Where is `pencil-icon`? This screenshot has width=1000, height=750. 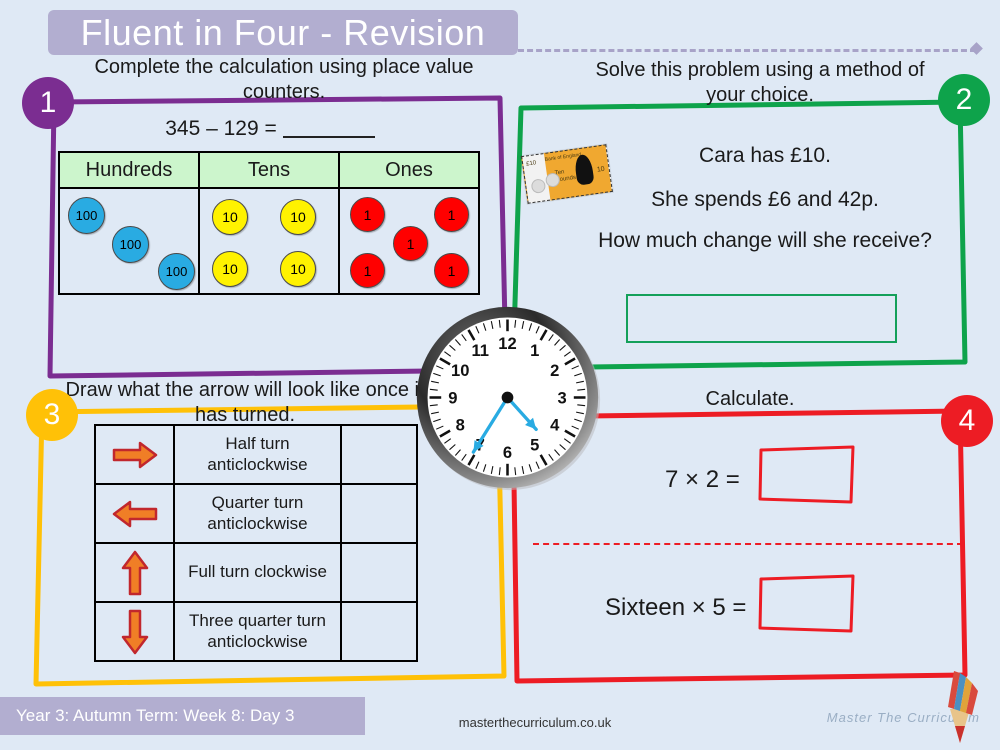
pencil-icon is located at coordinates (963, 707).